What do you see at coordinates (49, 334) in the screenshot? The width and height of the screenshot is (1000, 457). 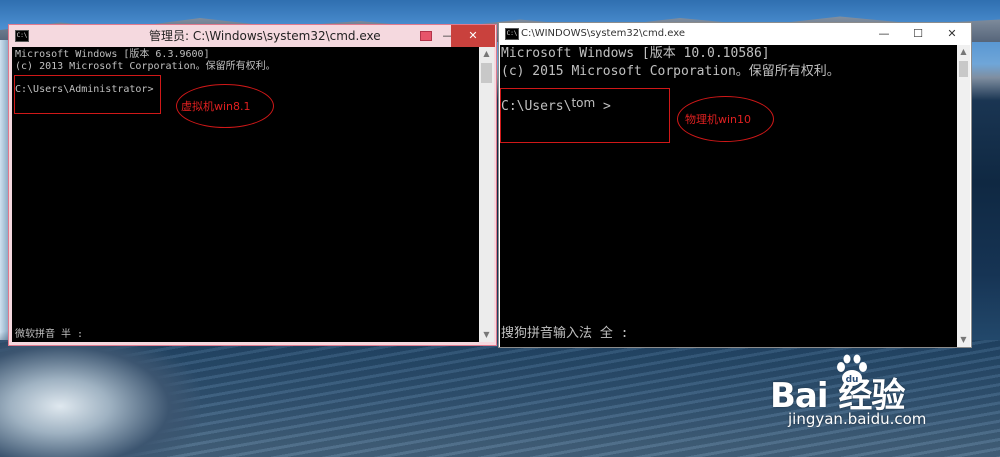 I see `ime-status: 微软拼音 半 :` at bounding box center [49, 334].